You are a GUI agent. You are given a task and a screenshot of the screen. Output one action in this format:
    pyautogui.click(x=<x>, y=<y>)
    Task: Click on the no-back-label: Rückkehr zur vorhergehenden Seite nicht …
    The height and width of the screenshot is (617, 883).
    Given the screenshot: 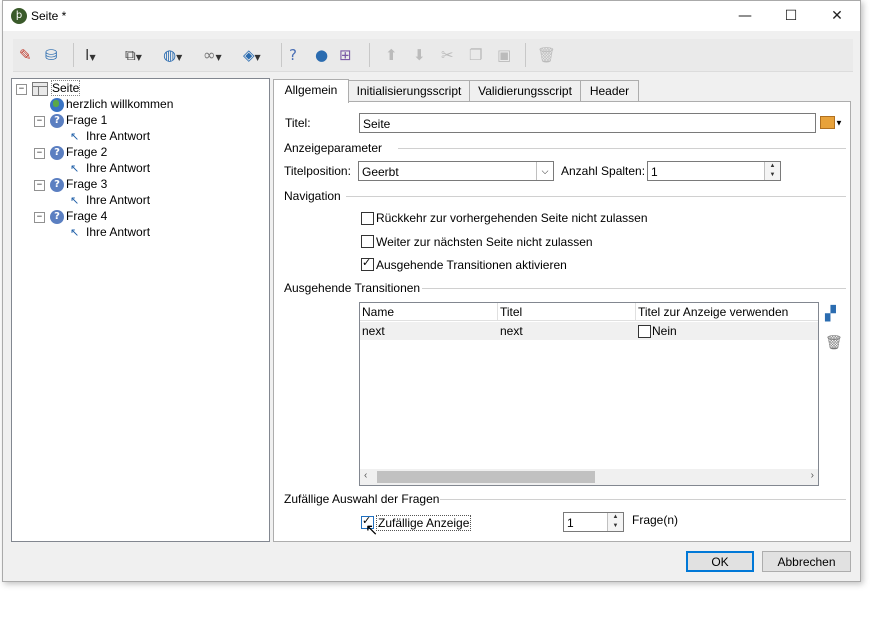 What is the action you would take?
    pyautogui.click(x=512, y=218)
    